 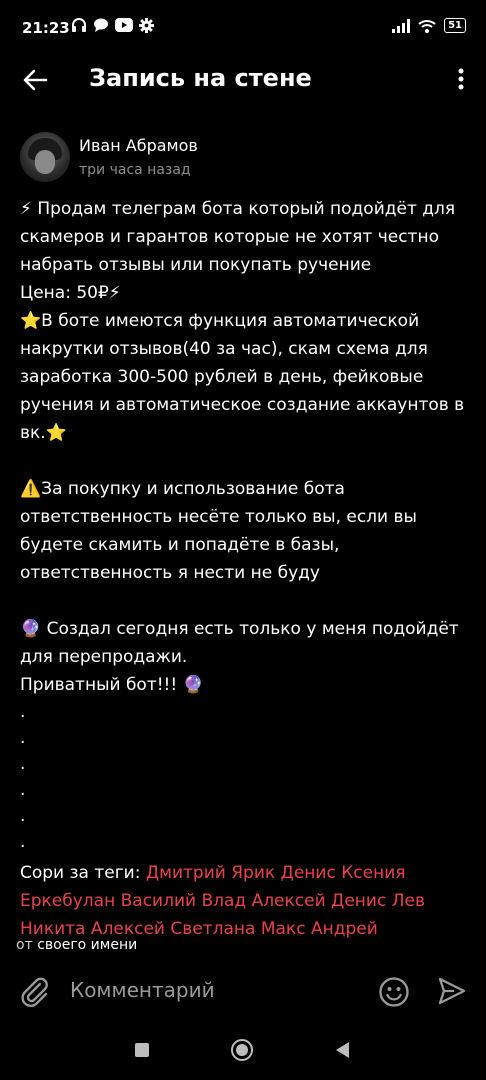 What do you see at coordinates (344, 929) in the screenshot?
I see `tag-link: Андрей` at bounding box center [344, 929].